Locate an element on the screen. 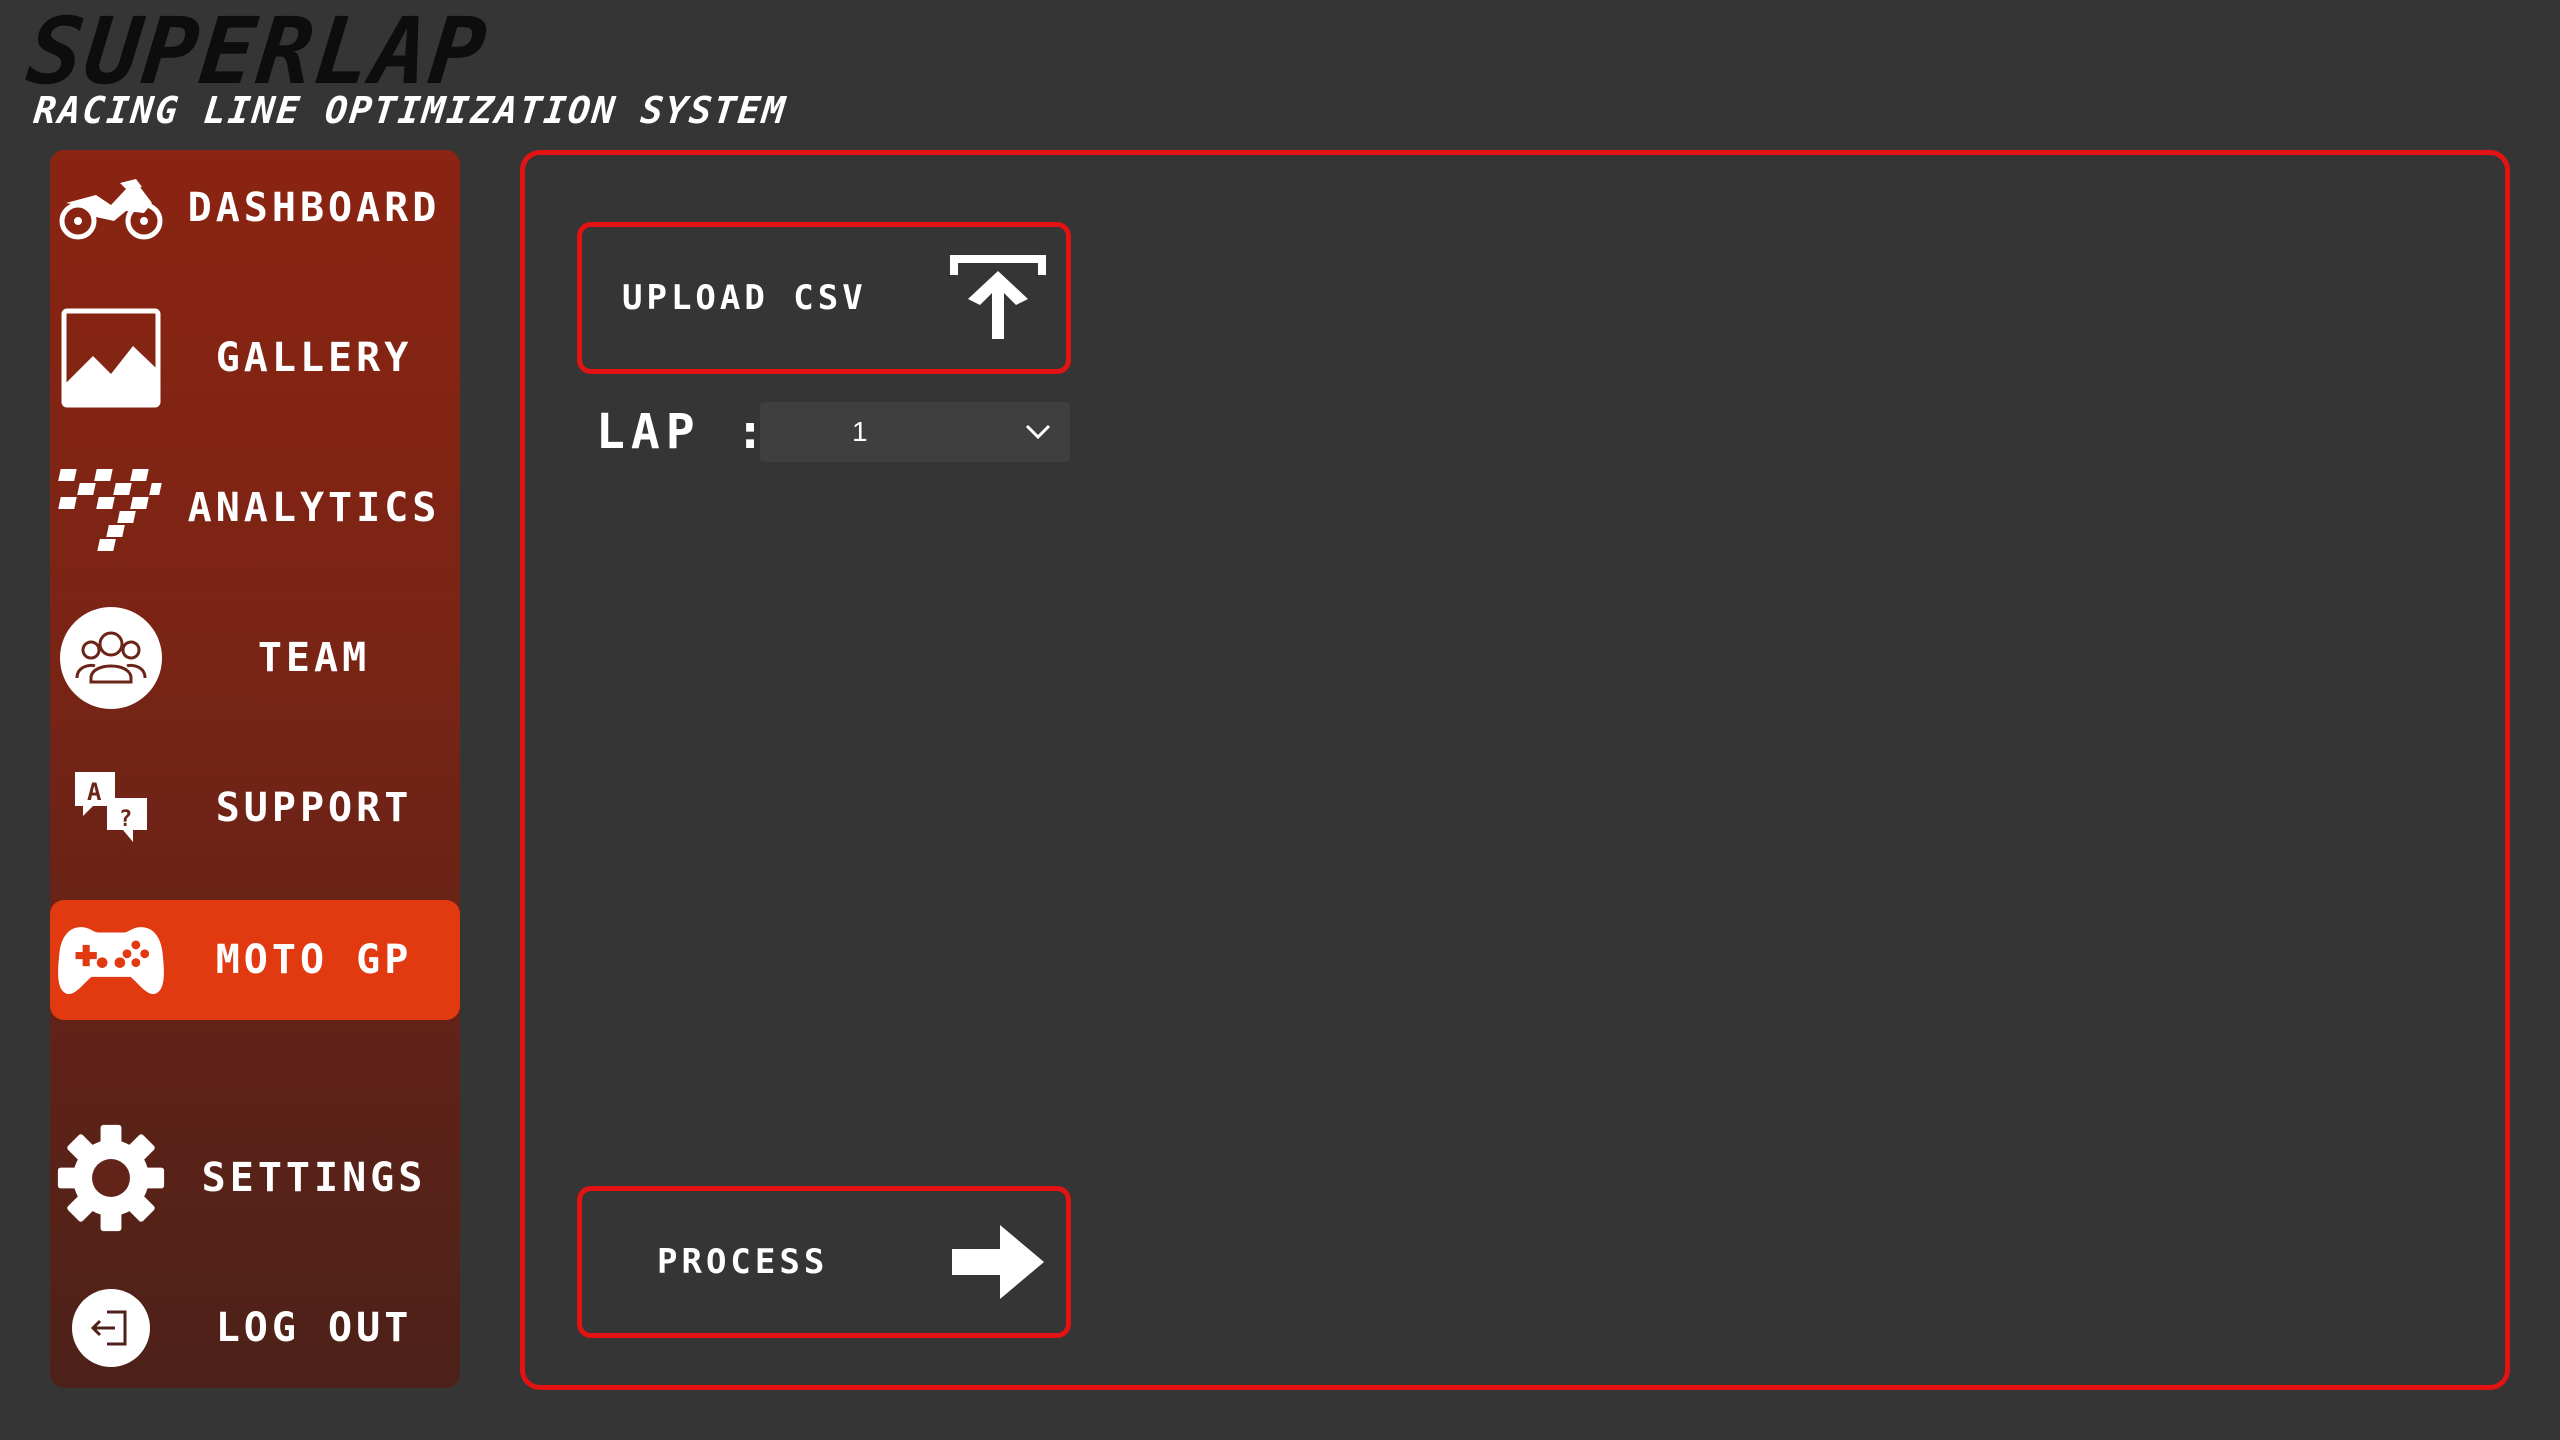 The image size is (2560, 1440). gear-icon is located at coordinates (111, 1178).